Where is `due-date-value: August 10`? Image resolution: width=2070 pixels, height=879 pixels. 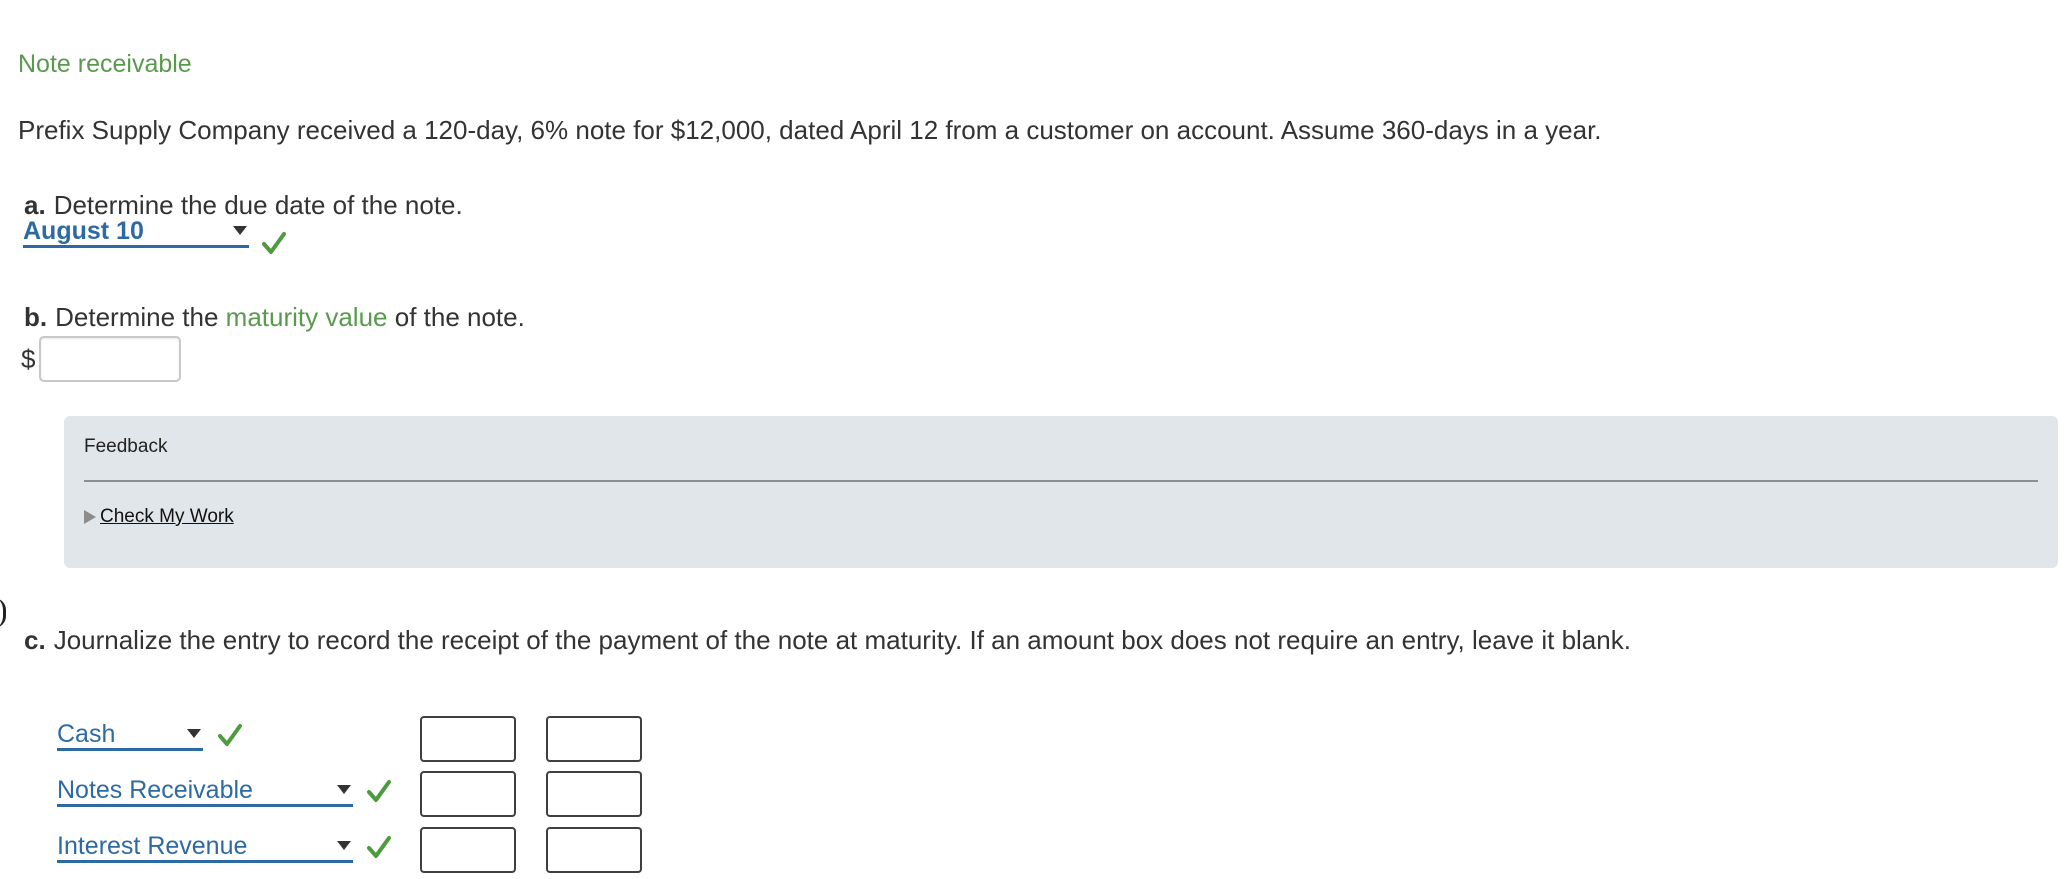
due-date-value: August 10 is located at coordinates (83, 230).